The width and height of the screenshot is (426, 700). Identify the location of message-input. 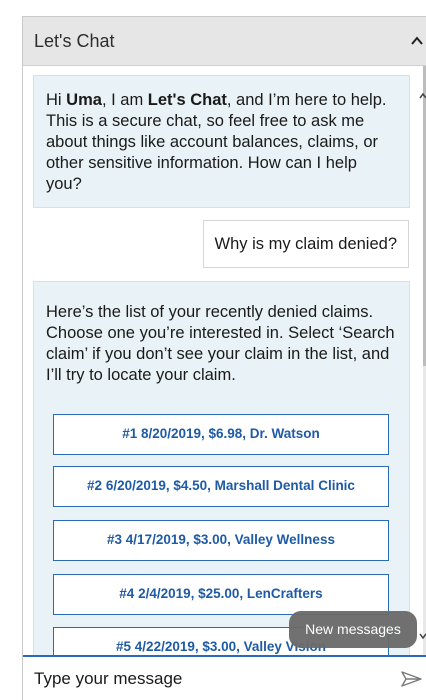
(204, 679).